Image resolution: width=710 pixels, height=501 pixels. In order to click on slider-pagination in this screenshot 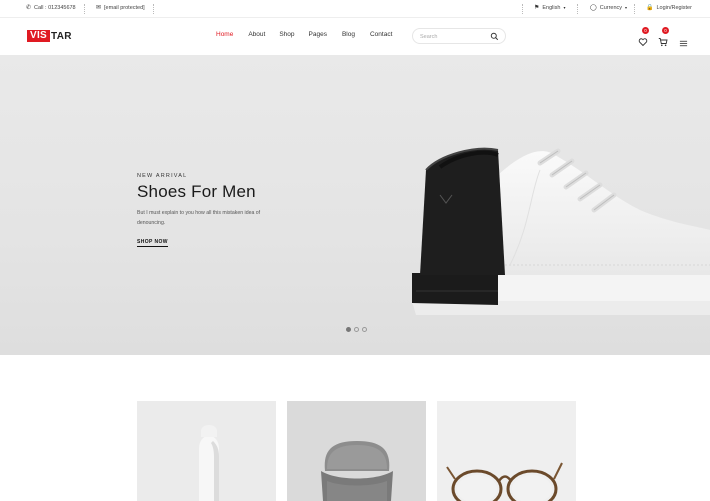, I will do `click(356, 329)`.